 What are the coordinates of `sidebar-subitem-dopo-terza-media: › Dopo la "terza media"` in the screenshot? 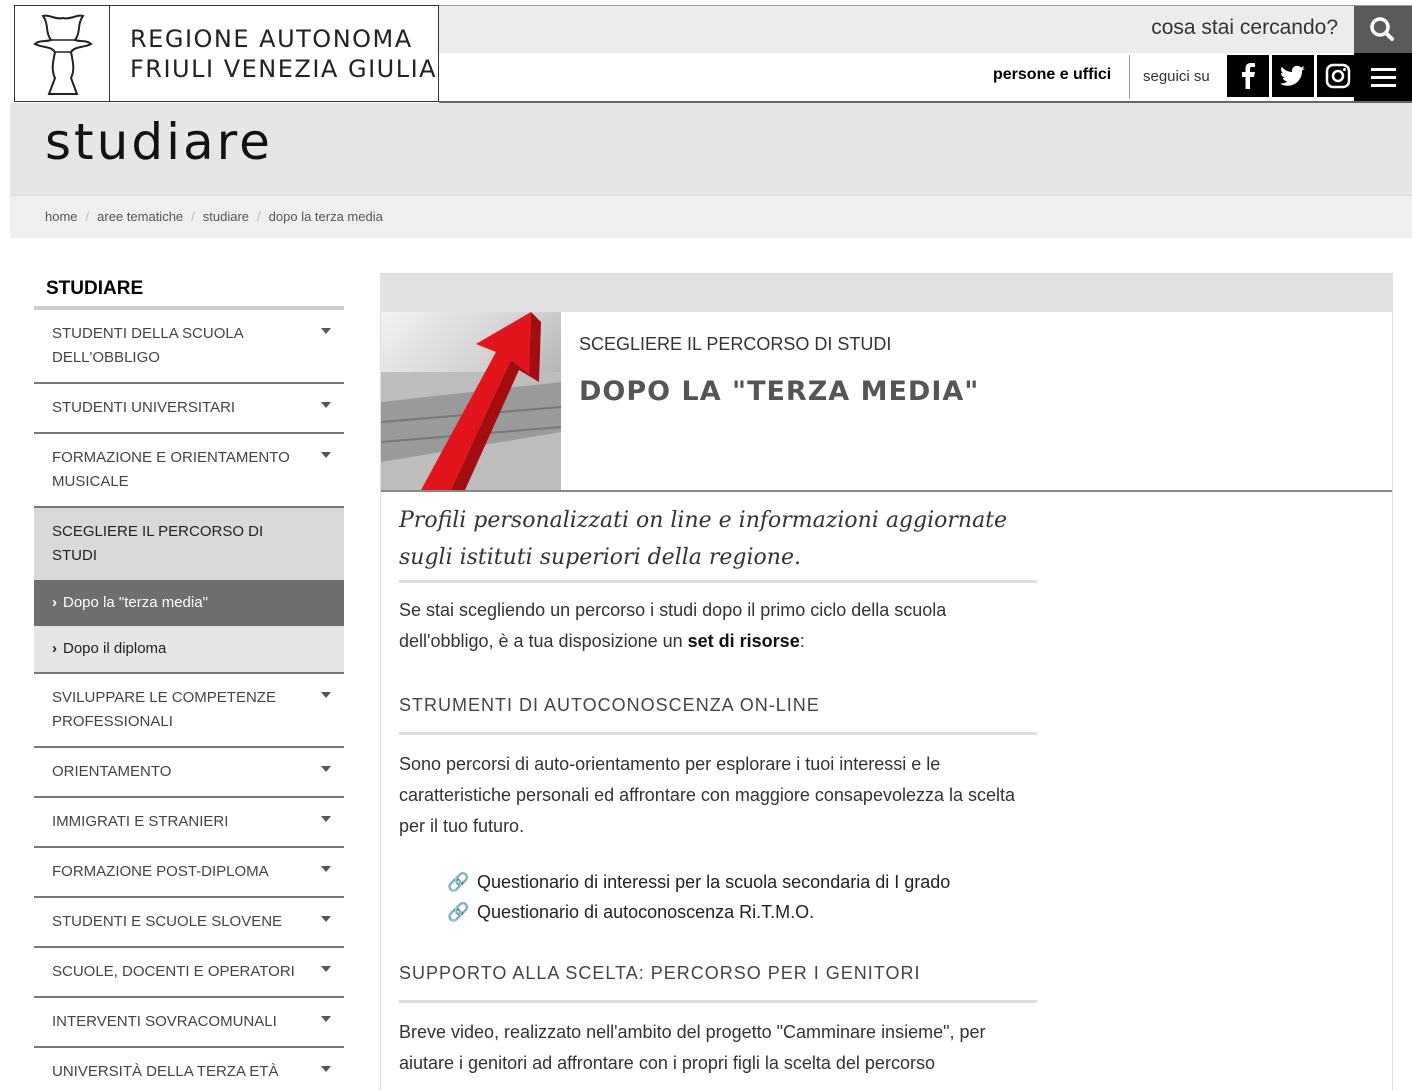 It's located at (189, 603).